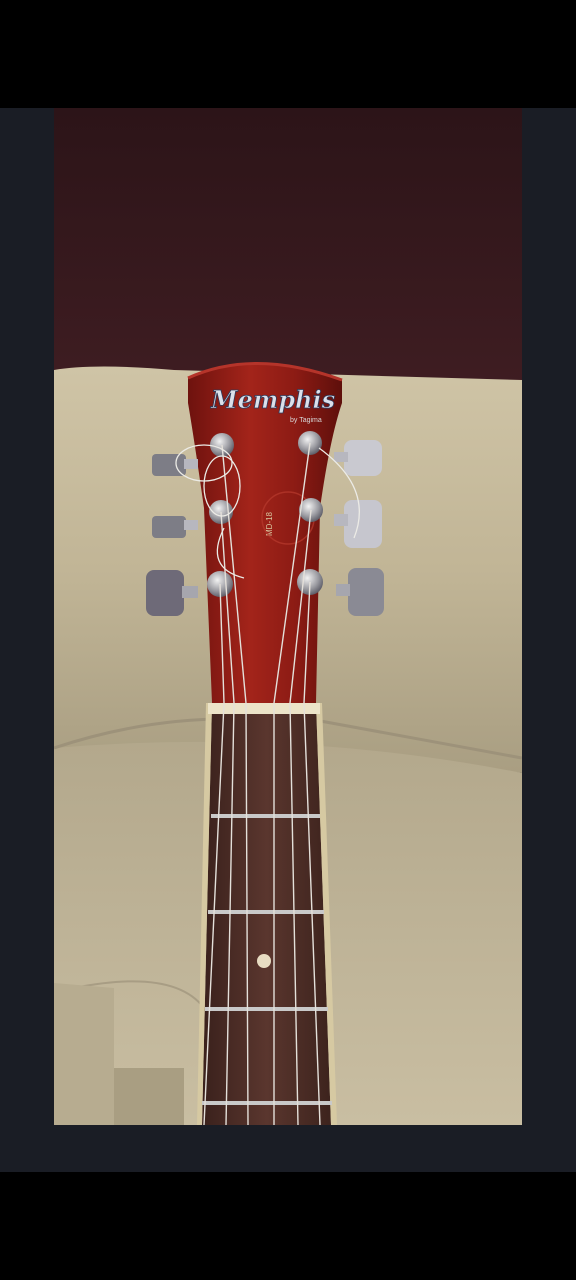 The width and height of the screenshot is (576, 1280). Describe the element at coordinates (267, 914) in the screenshot. I see `fretboard` at that location.